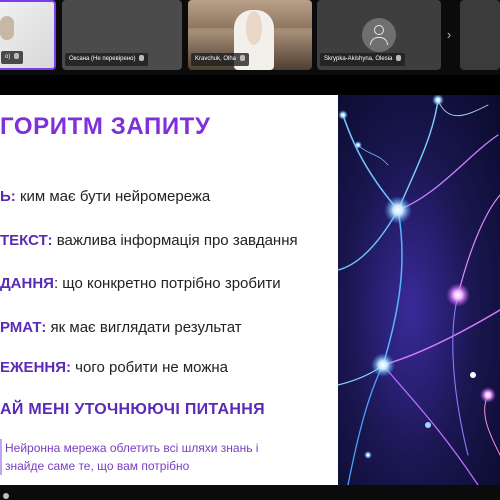 The height and width of the screenshot is (500, 500). What do you see at coordinates (220, 59) in the screenshot?
I see `participant-name-tag: Kravchuk, Olha` at bounding box center [220, 59].